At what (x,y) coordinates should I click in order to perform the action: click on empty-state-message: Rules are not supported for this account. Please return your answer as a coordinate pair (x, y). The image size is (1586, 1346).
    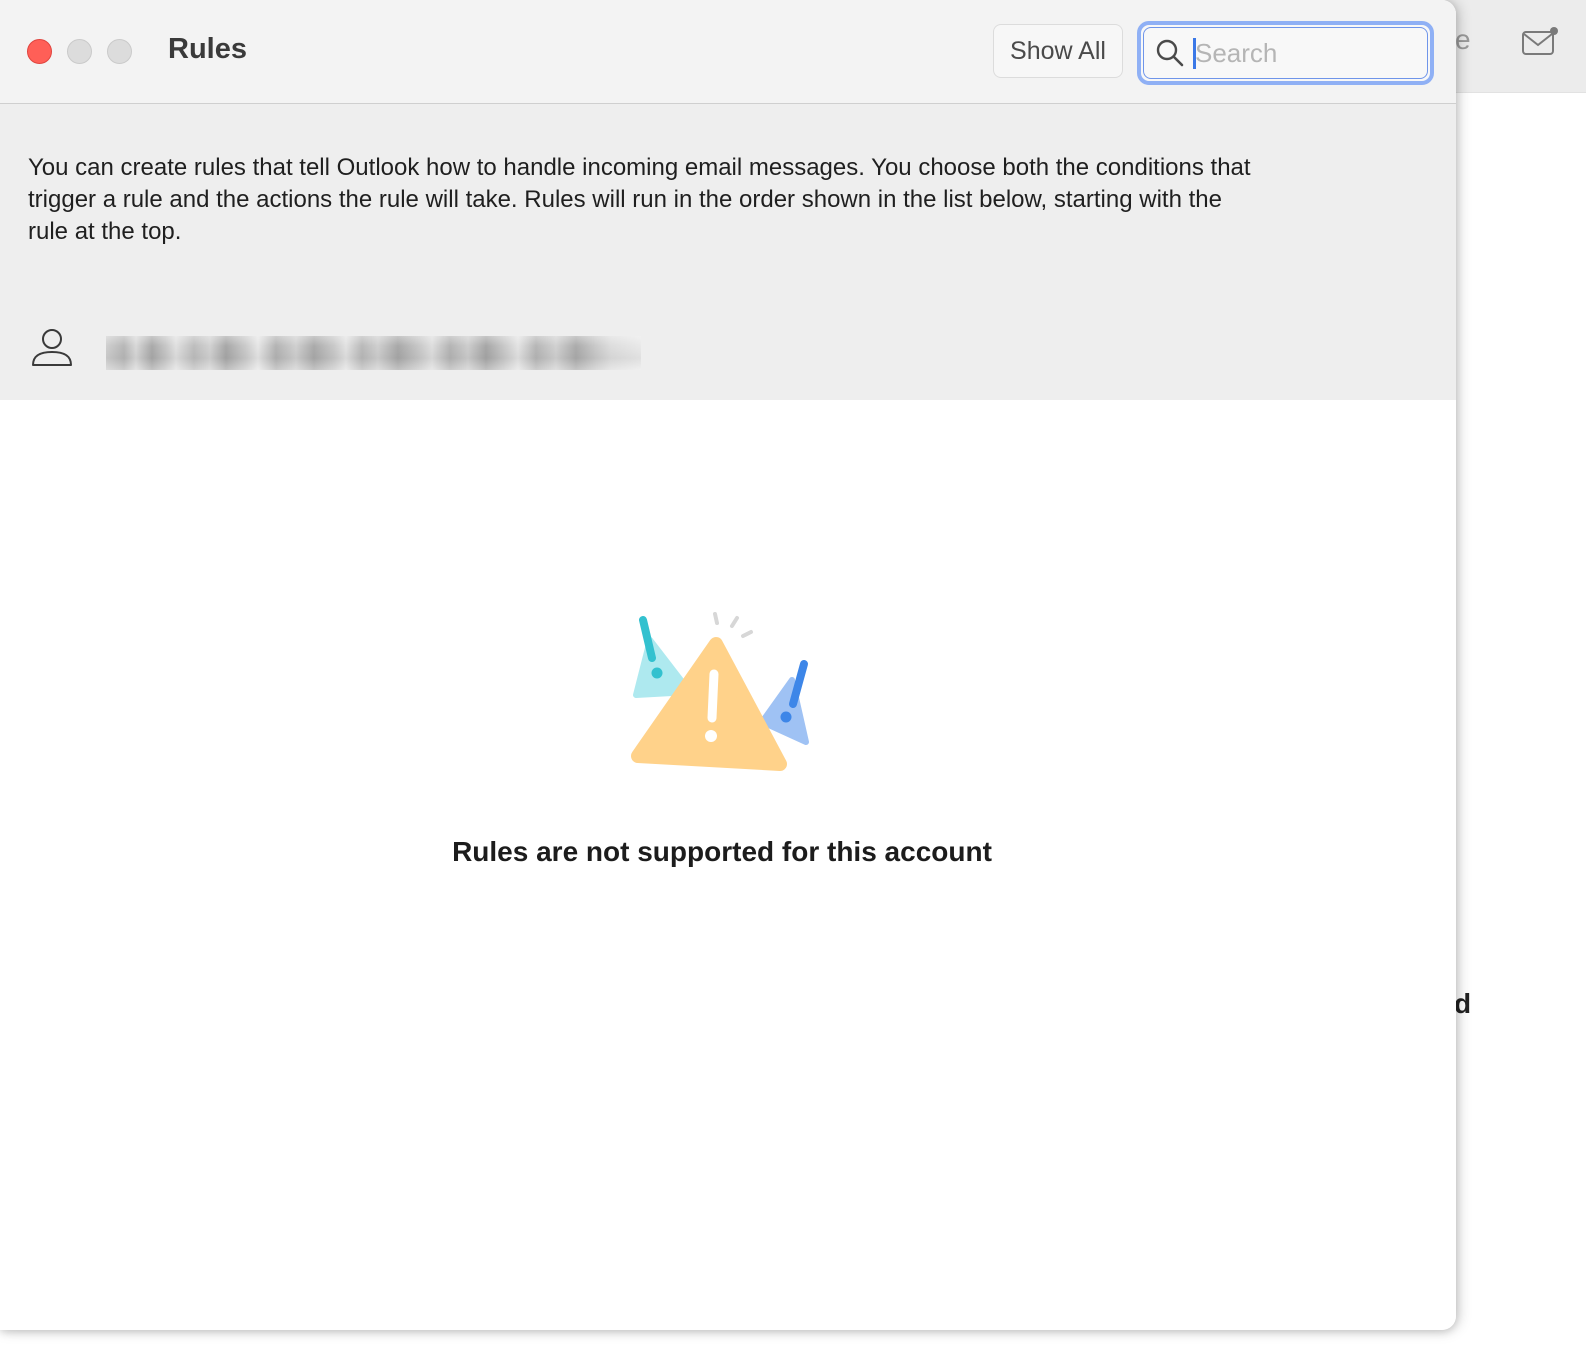
    Looking at the image, I should click on (722, 851).